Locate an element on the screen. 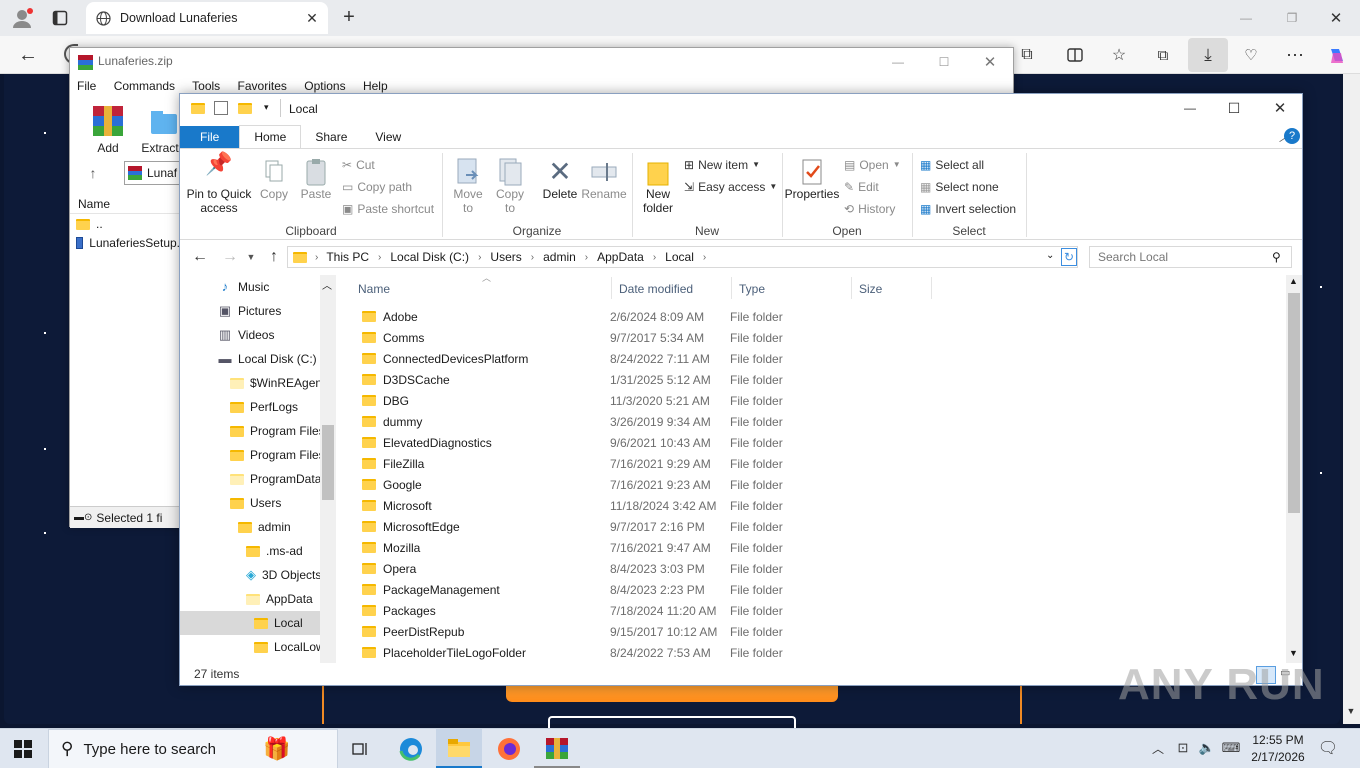  tree-item: .ms-ad is located at coordinates (250, 551).